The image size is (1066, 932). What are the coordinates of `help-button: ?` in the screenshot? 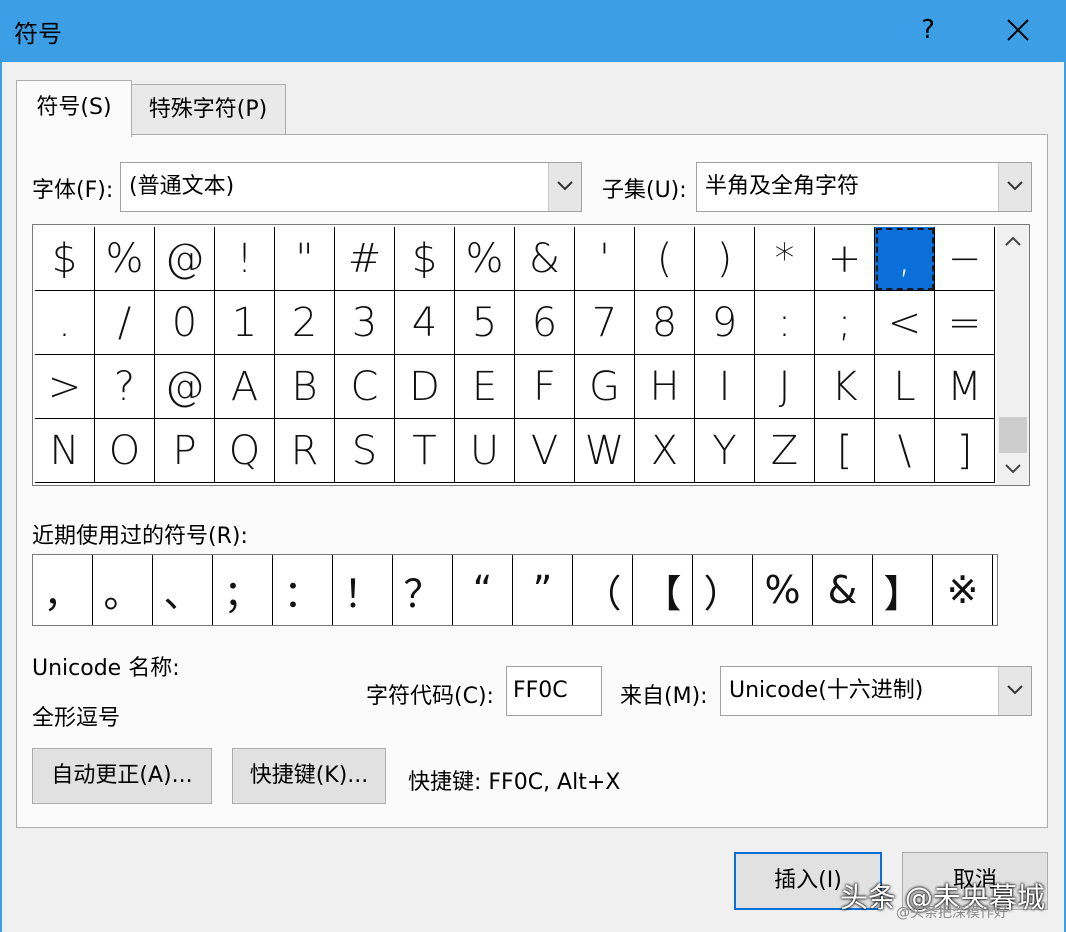 It's located at (928, 30).